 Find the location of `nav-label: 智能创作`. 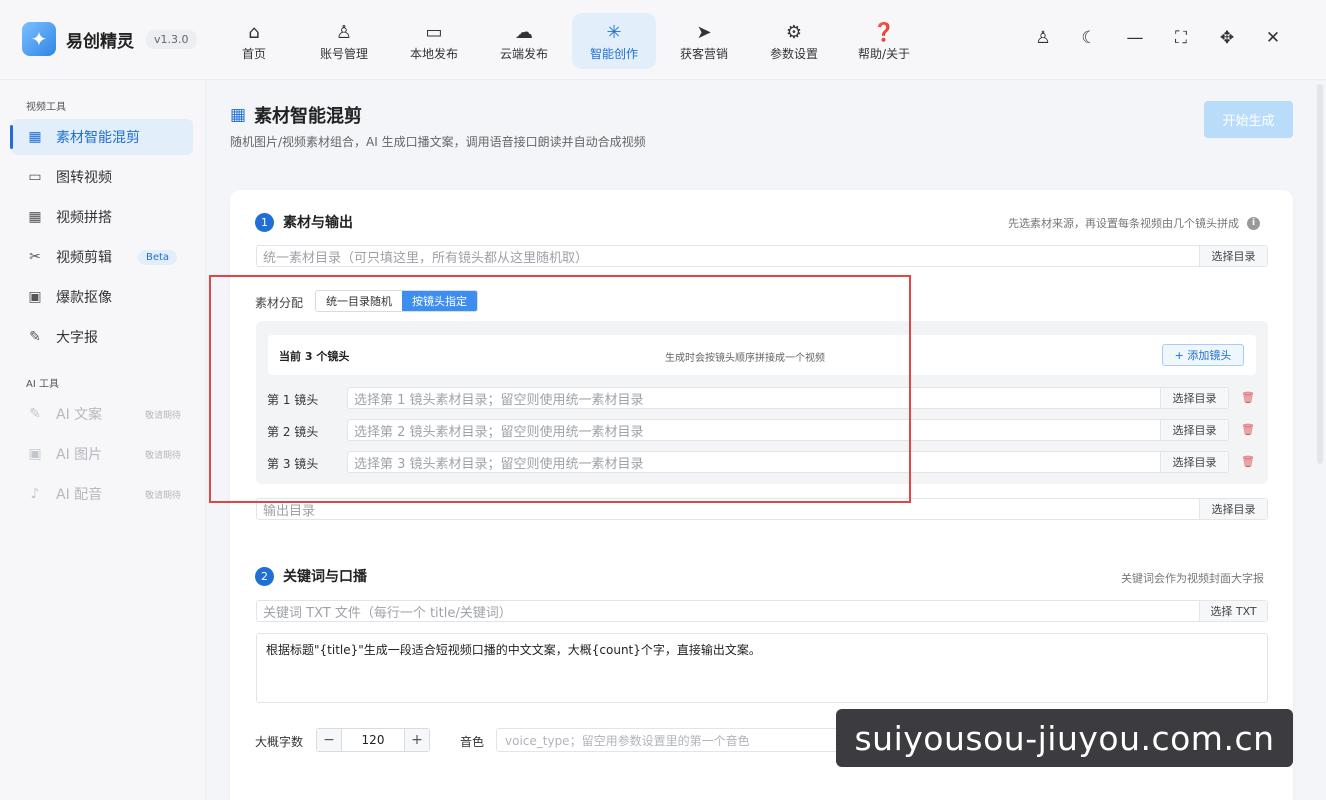

nav-label: 智能创作 is located at coordinates (613, 53).